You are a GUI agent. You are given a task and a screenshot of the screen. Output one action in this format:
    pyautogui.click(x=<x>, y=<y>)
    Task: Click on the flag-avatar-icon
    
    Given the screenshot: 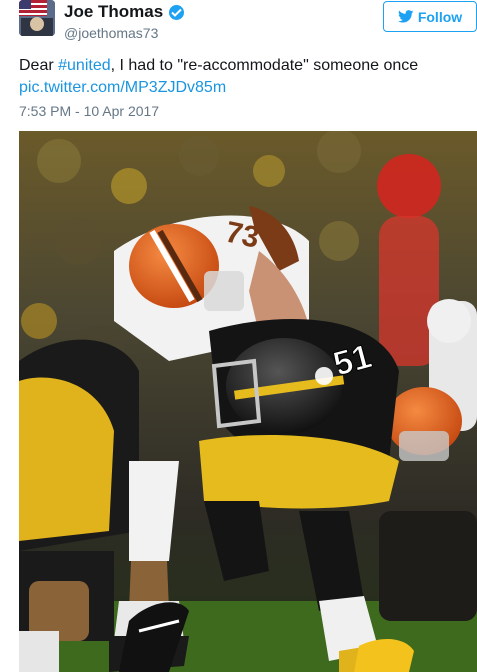 What is the action you would take?
    pyautogui.click(x=37, y=18)
    